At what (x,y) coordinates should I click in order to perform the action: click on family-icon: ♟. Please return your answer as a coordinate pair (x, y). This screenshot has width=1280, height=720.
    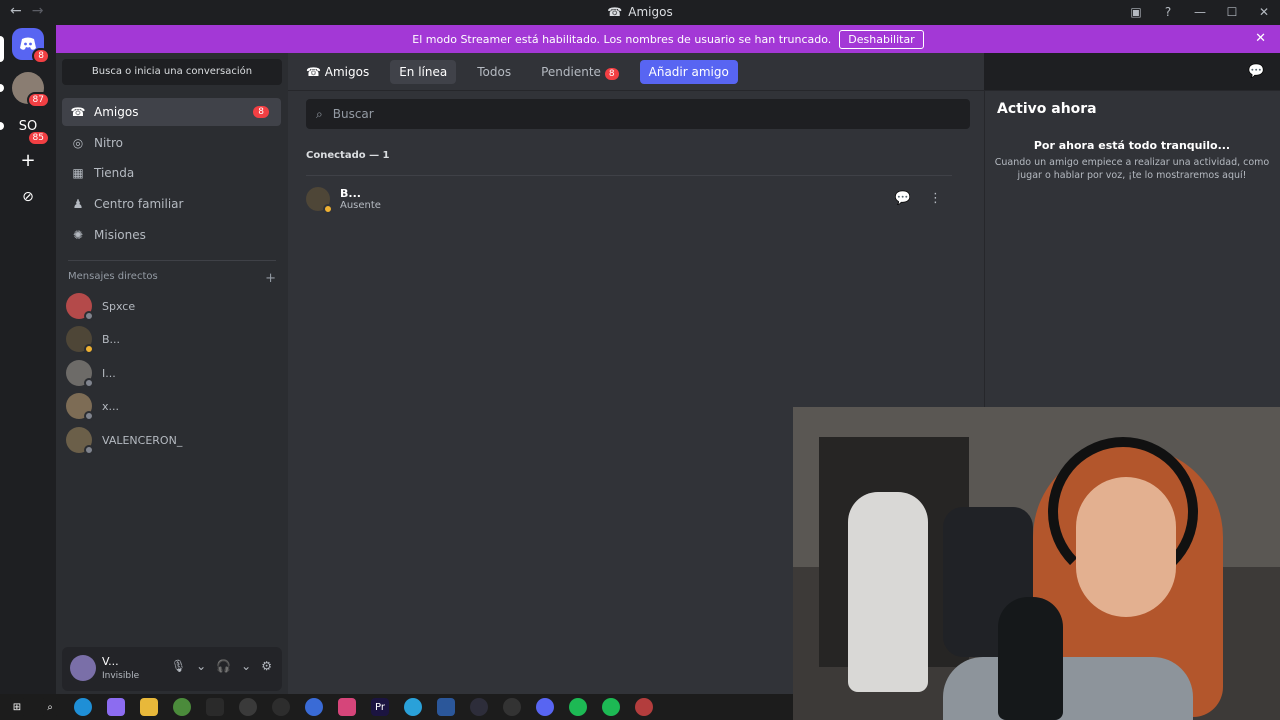
    Looking at the image, I should click on (78, 204).